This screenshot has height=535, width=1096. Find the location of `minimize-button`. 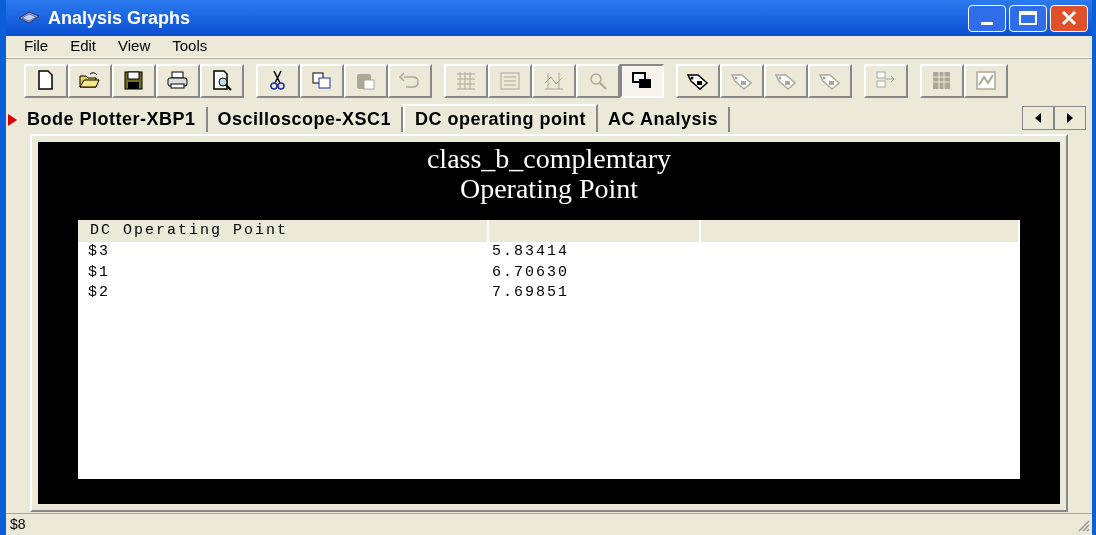

minimize-button is located at coordinates (987, 18).